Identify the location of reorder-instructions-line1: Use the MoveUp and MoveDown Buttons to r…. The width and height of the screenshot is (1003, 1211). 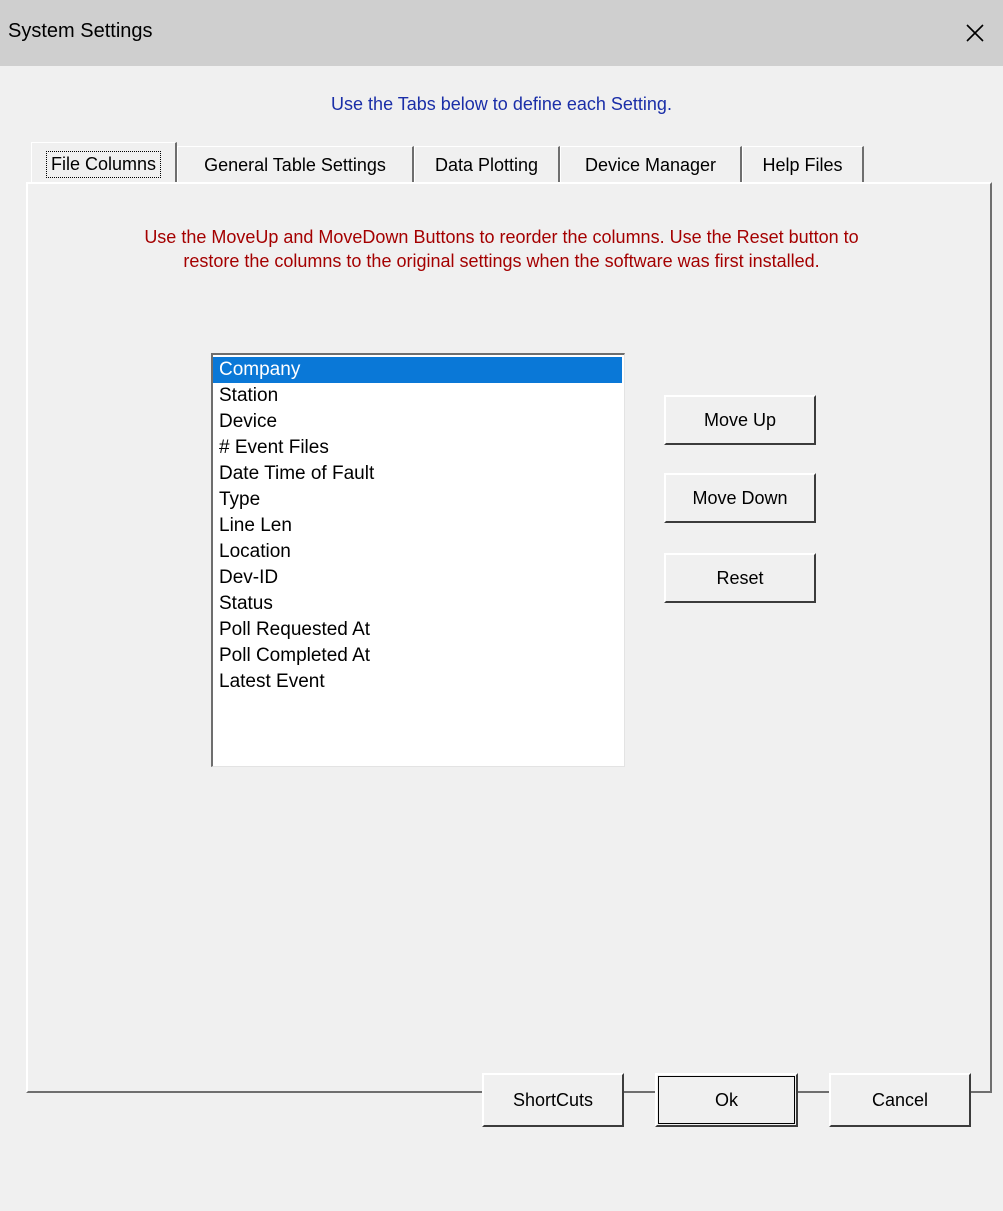
(501, 237).